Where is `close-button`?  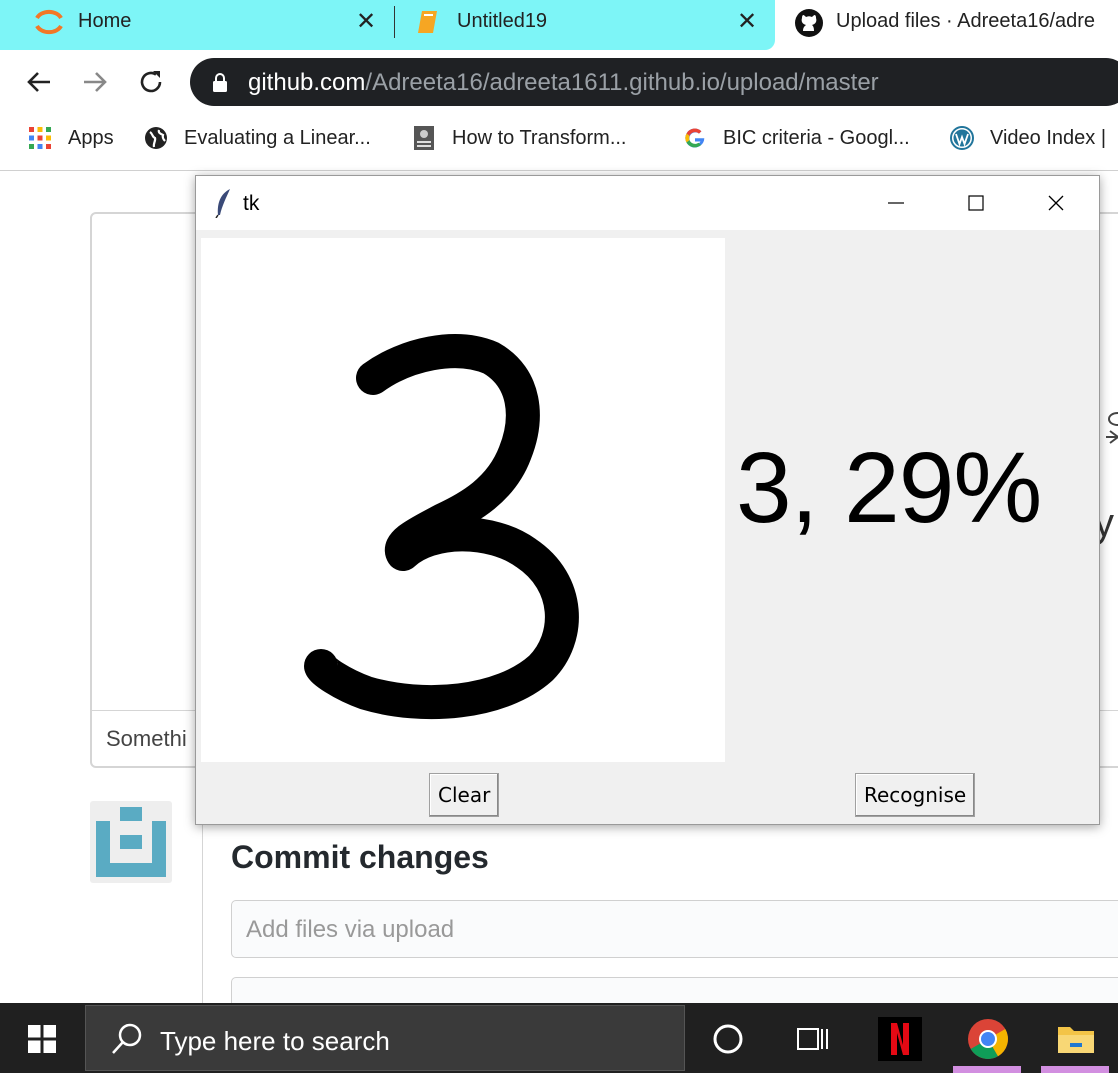 close-button is located at coordinates (1056, 203).